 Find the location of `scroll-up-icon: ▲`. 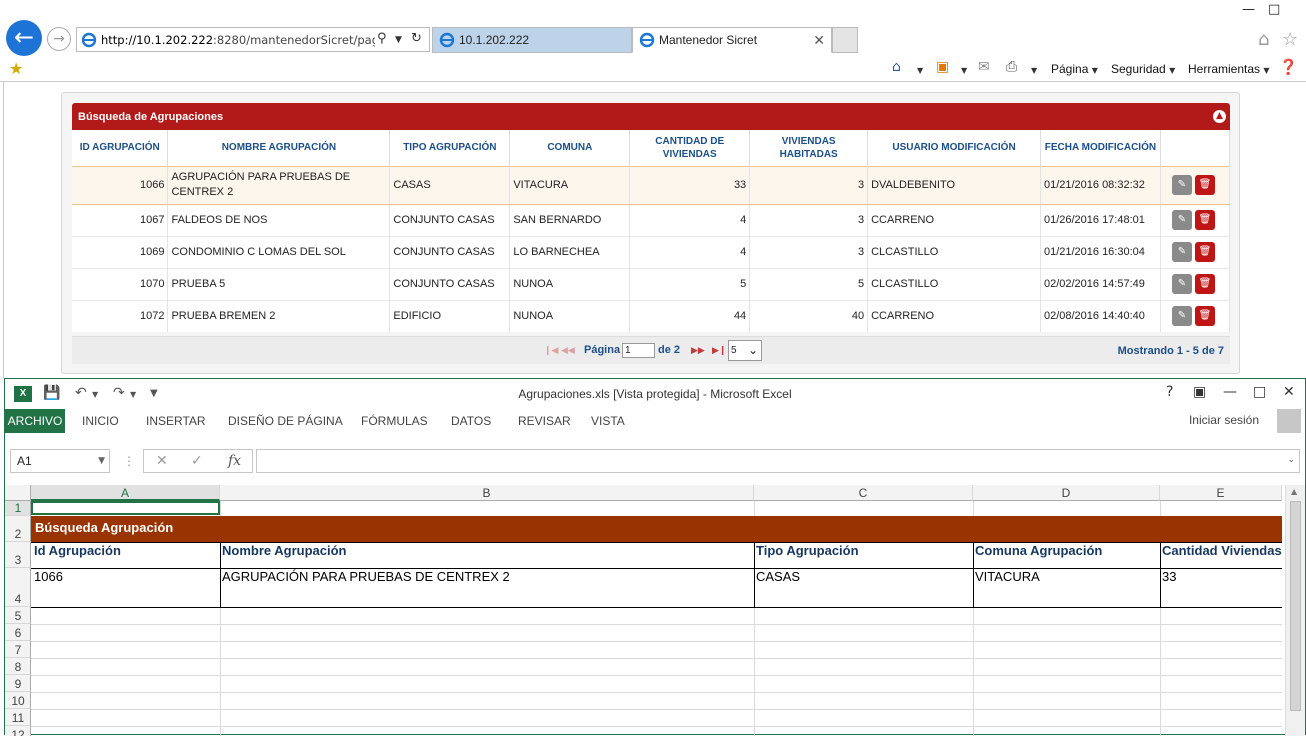

scroll-up-icon: ▲ is located at coordinates (1294, 491).